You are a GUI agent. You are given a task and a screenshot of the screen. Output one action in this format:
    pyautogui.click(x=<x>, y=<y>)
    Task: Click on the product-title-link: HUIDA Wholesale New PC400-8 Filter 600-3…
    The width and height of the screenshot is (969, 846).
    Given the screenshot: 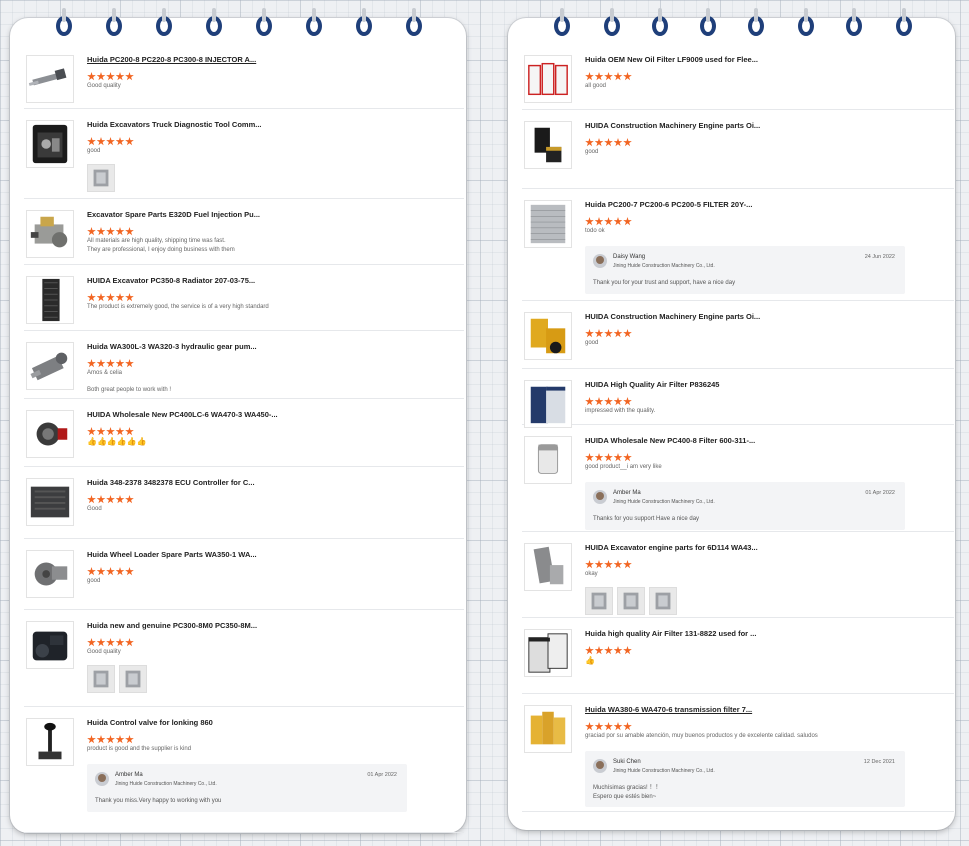 What is the action you would take?
    pyautogui.click(x=670, y=440)
    